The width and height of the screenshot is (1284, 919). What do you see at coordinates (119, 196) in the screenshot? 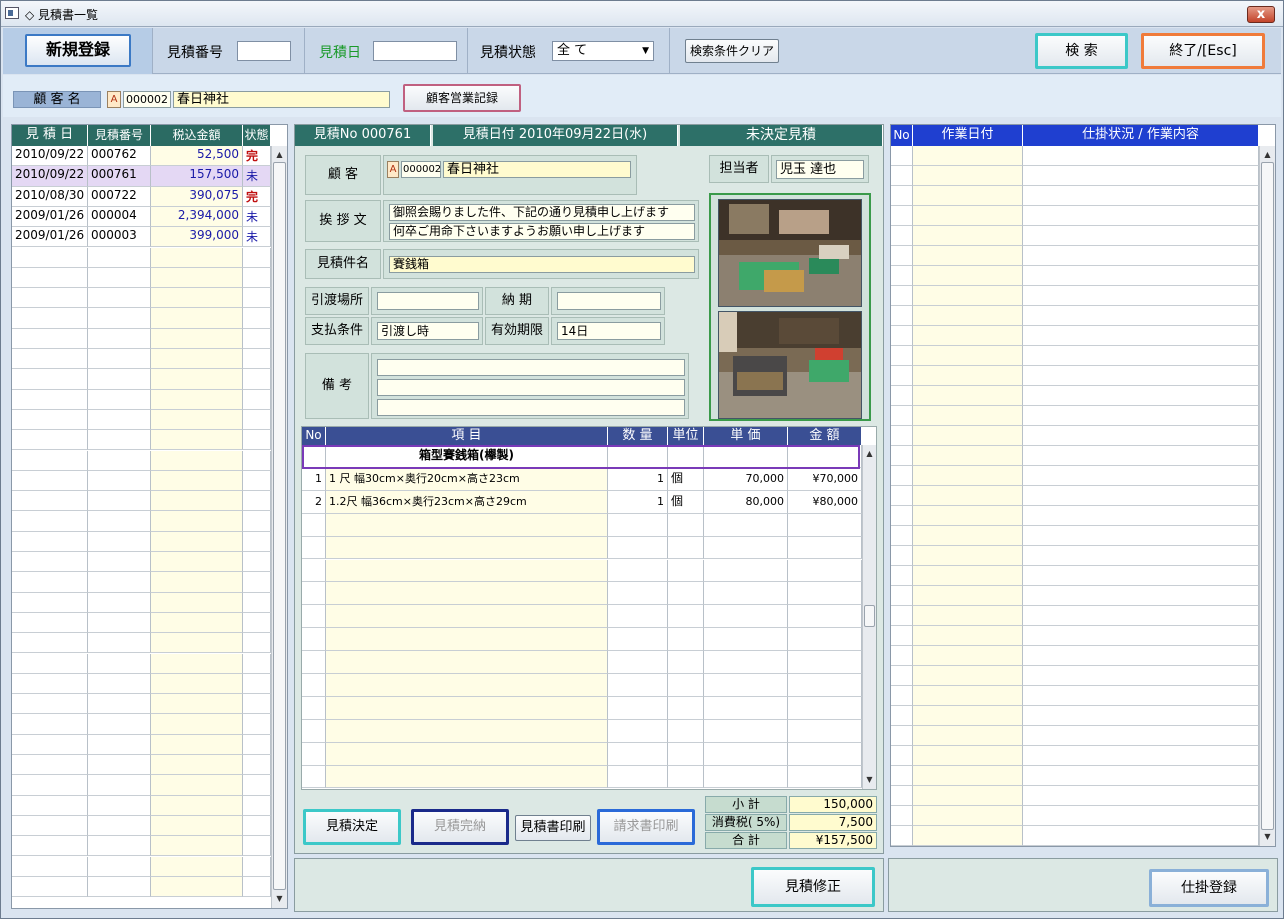
I see `list-cell-no: 000722` at bounding box center [119, 196].